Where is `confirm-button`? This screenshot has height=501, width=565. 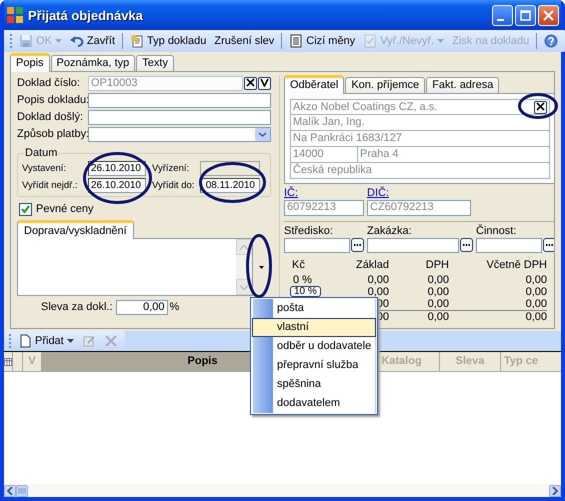 confirm-button is located at coordinates (264, 83).